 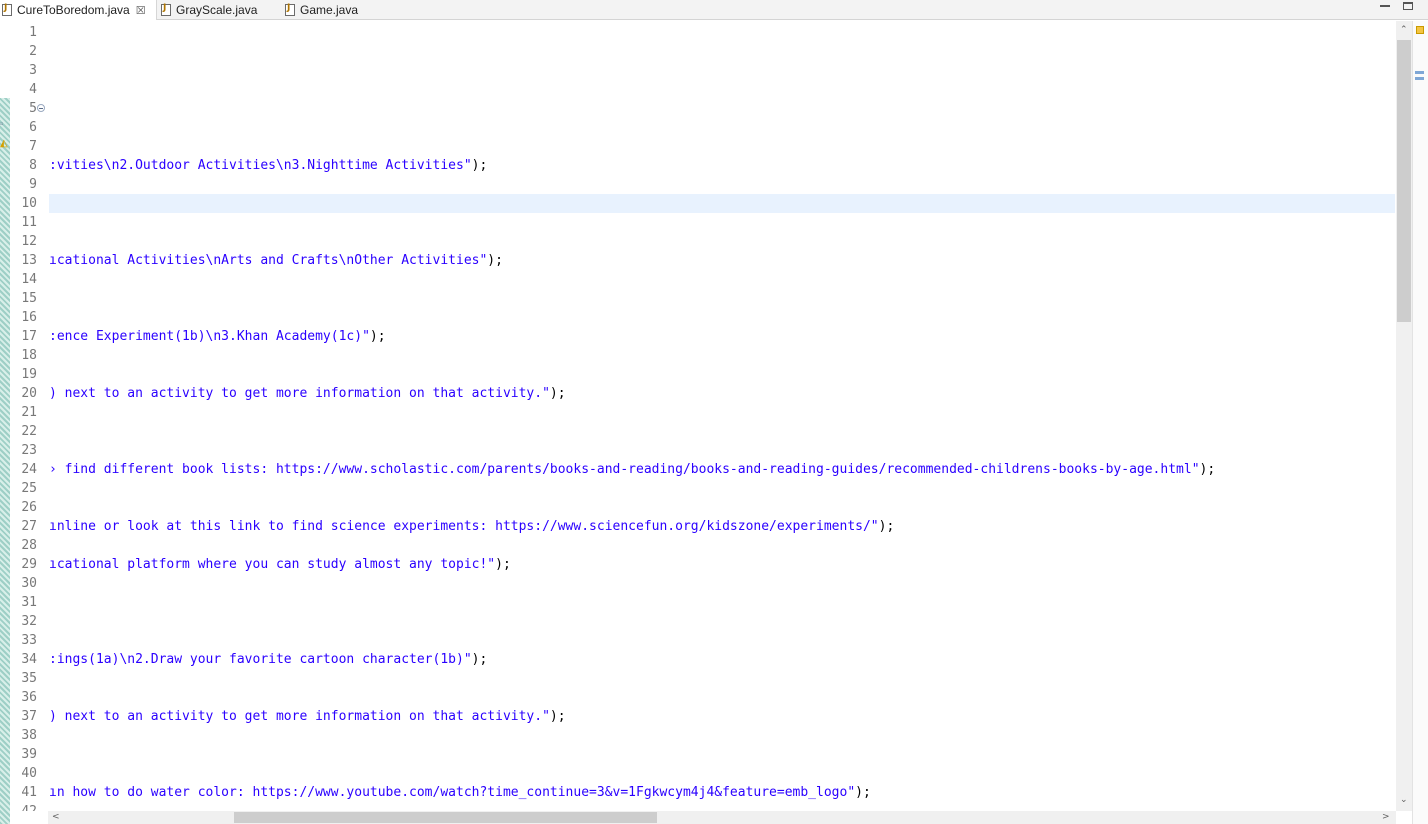 I want to click on code-line: 35, so click(x=703, y=678).